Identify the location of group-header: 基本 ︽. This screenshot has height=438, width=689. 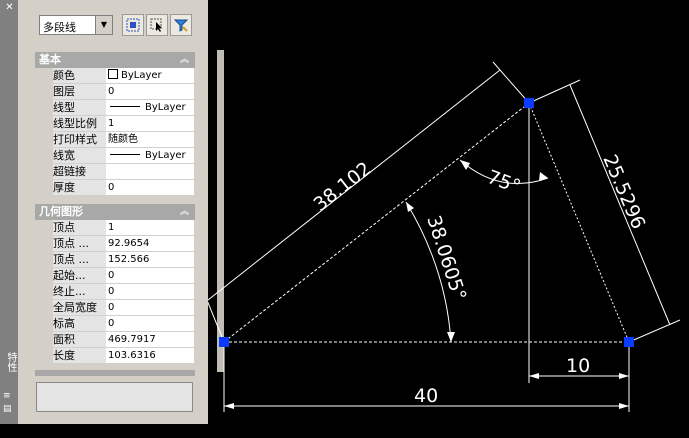
(115, 60).